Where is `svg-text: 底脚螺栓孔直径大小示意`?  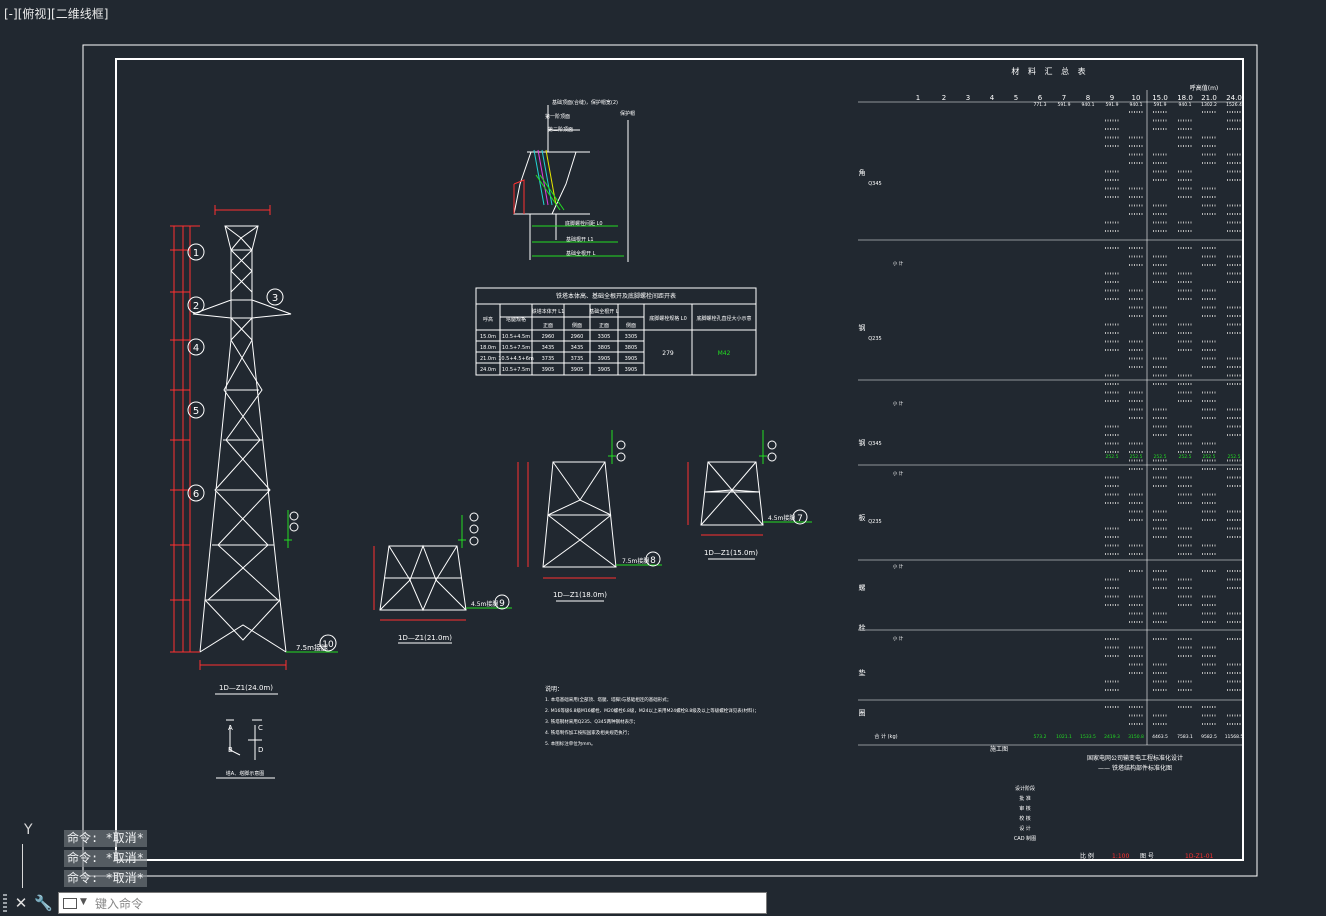 svg-text: 底脚螺栓孔直径大小示意 is located at coordinates (723, 318).